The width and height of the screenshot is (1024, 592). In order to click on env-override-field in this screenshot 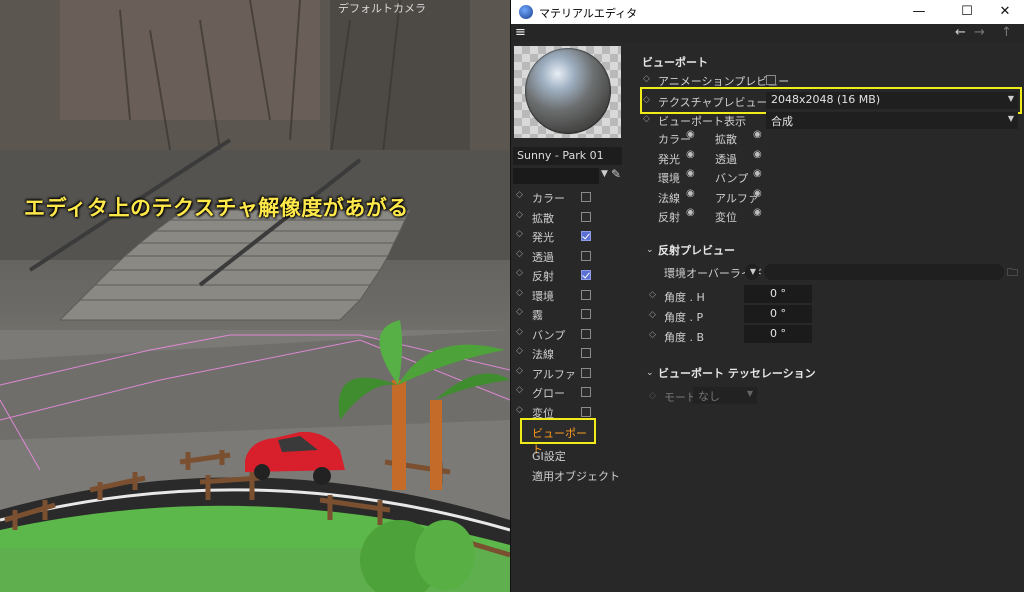, I will do `click(884, 272)`.